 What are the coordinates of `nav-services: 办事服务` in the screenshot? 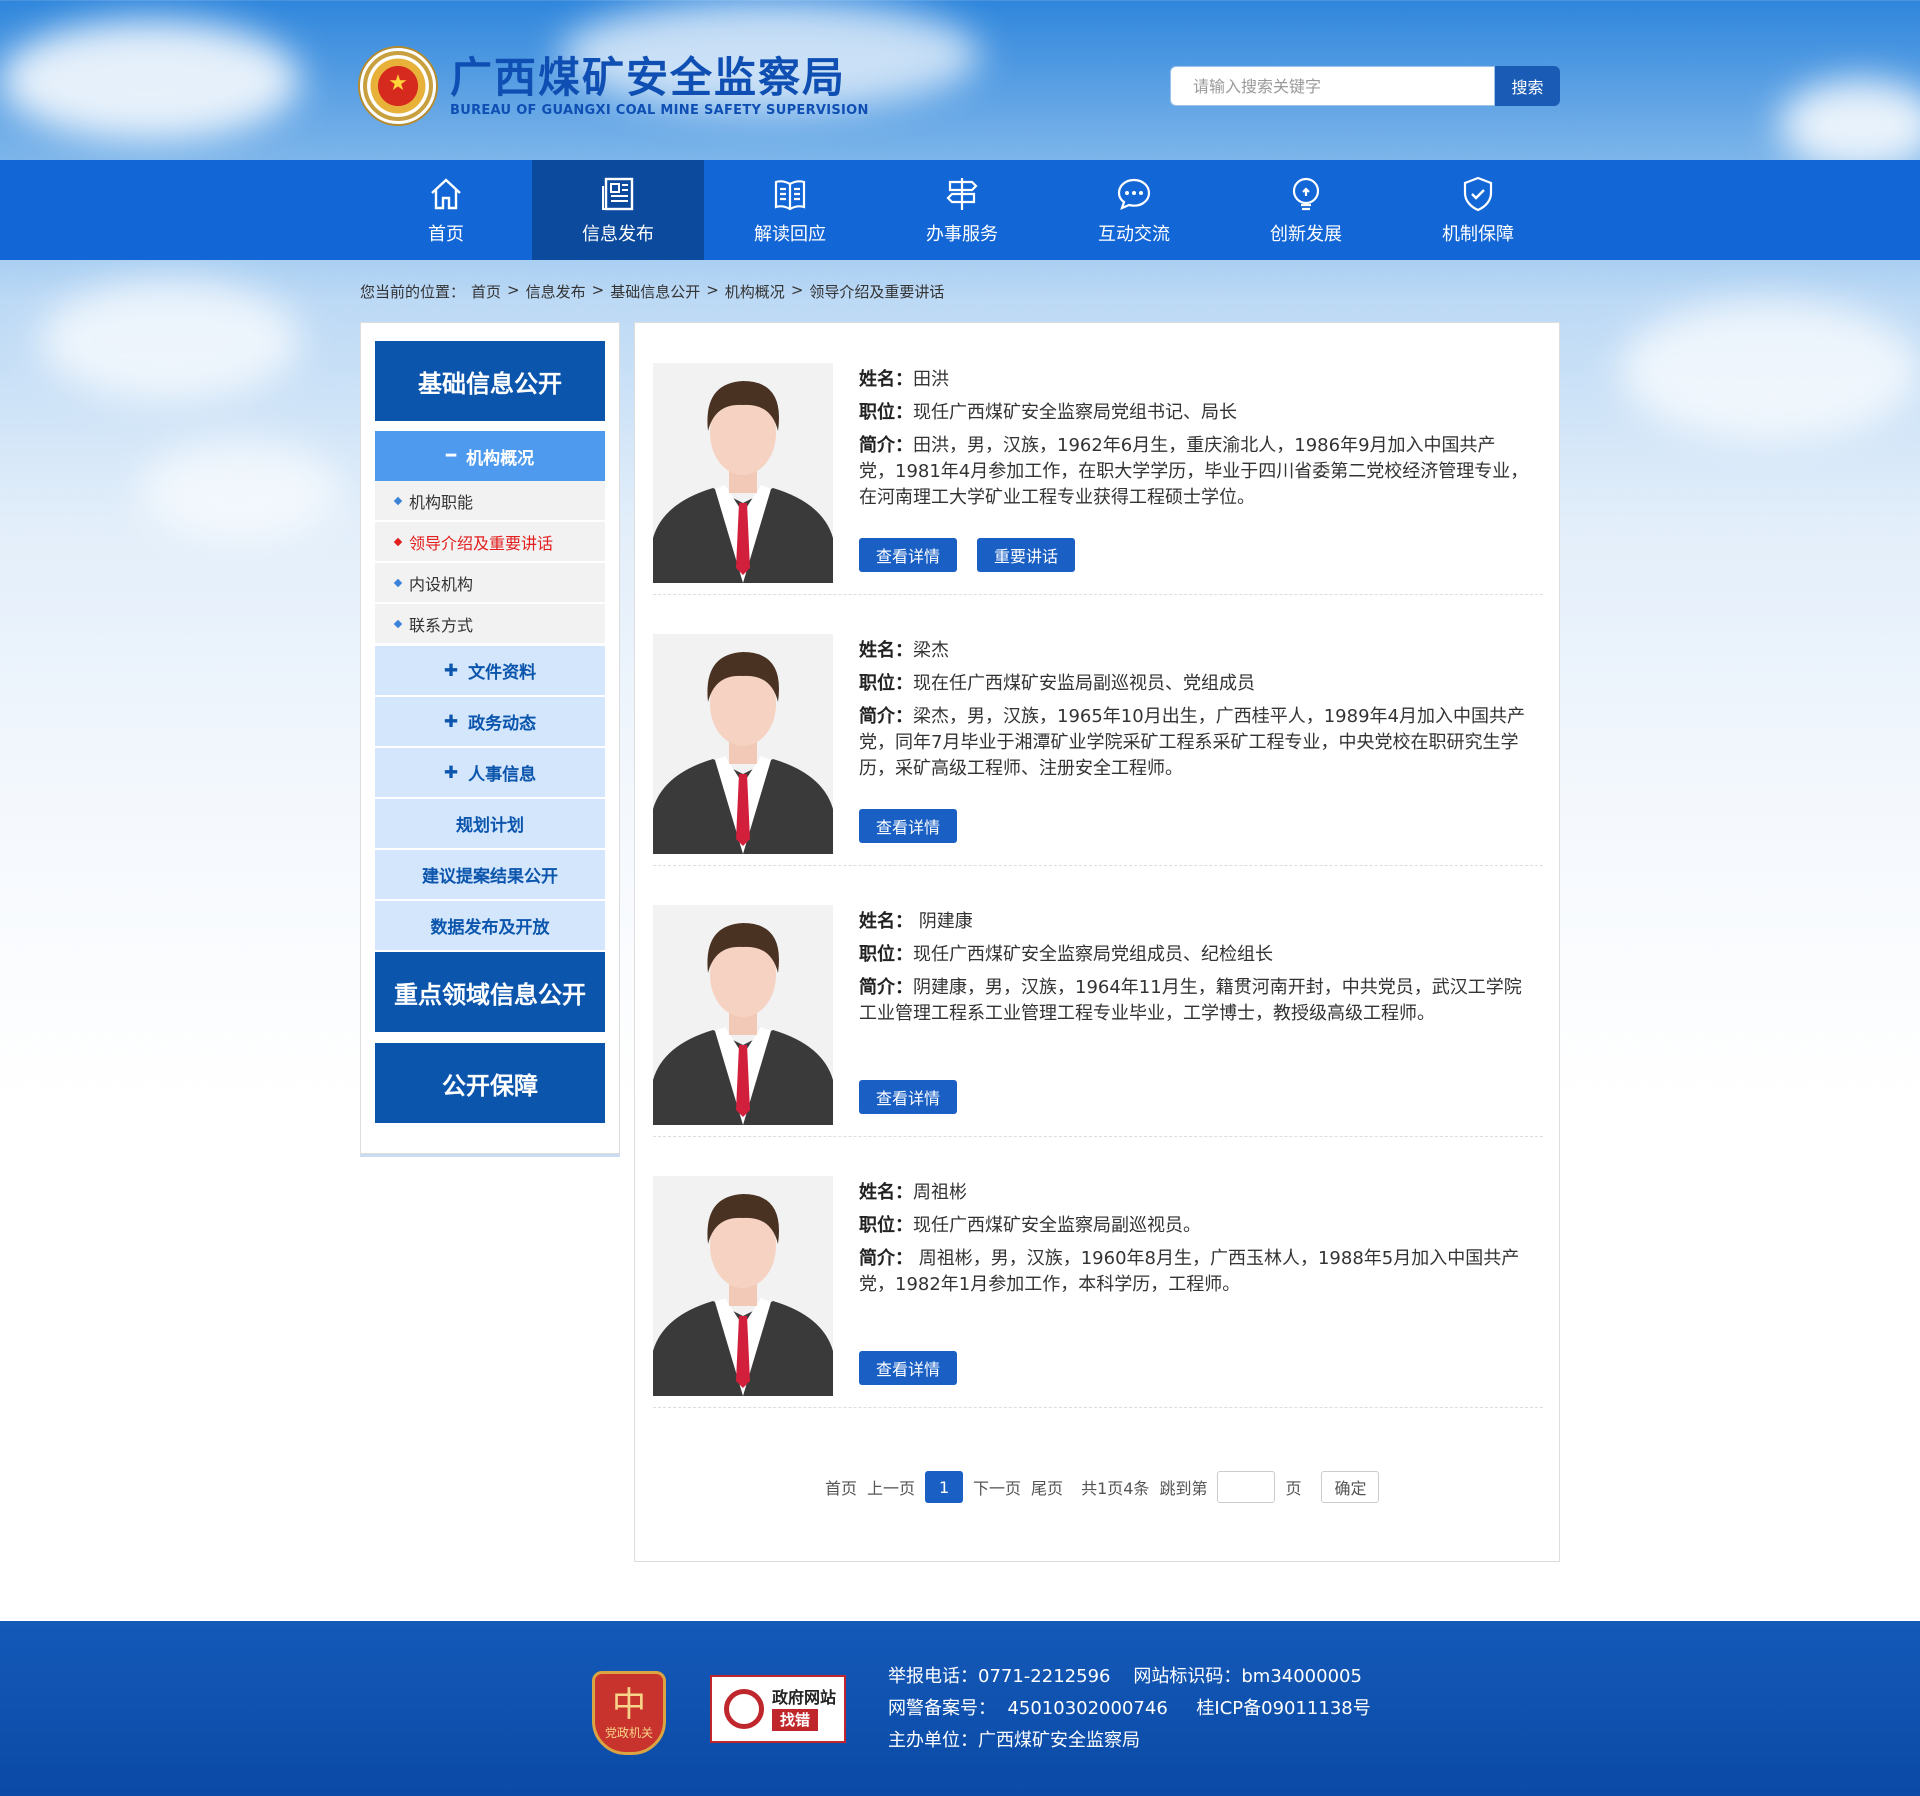 It's located at (962, 210).